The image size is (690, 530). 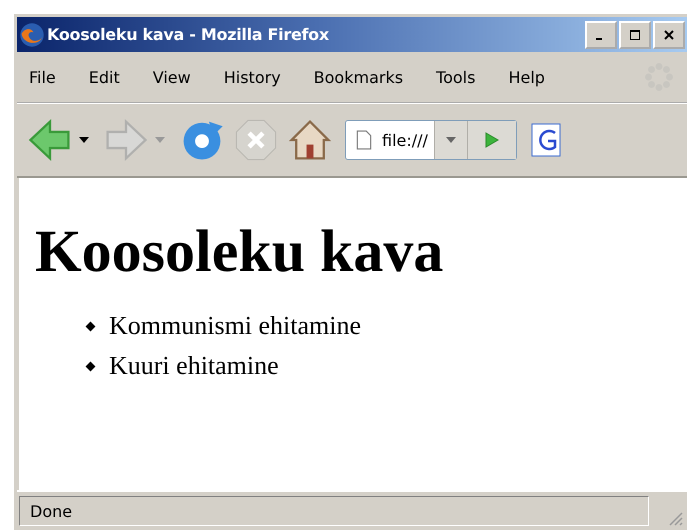 What do you see at coordinates (675, 518) in the screenshot?
I see `resize-grip-icon` at bounding box center [675, 518].